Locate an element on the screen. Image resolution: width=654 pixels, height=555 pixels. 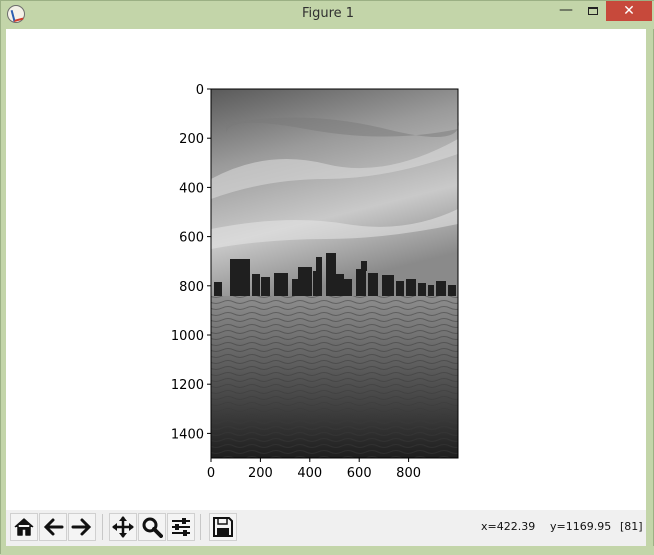
configure-subplots-icon is located at coordinates (181, 527).